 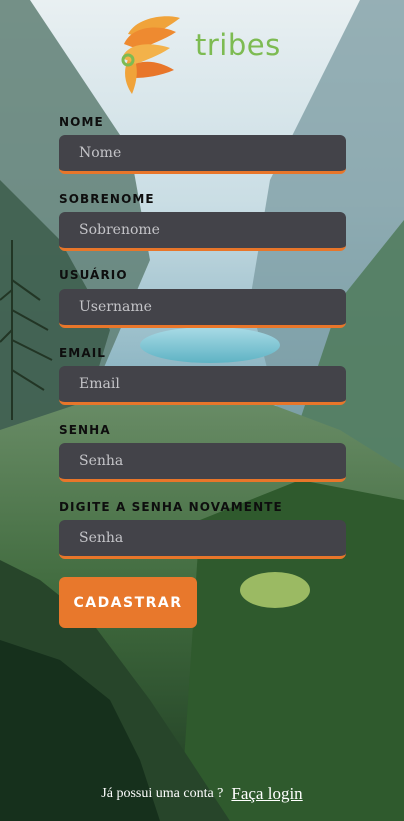 I want to click on email-field, so click(x=202, y=385).